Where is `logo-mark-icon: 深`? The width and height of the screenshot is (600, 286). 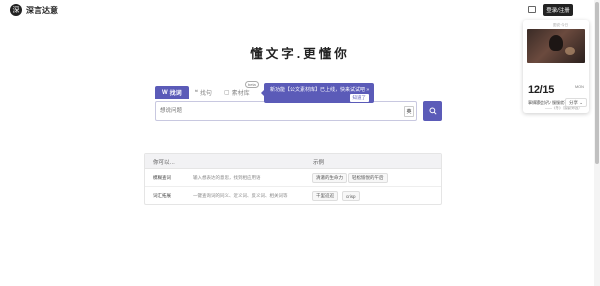
logo-mark-icon: 深 is located at coordinates (16, 10).